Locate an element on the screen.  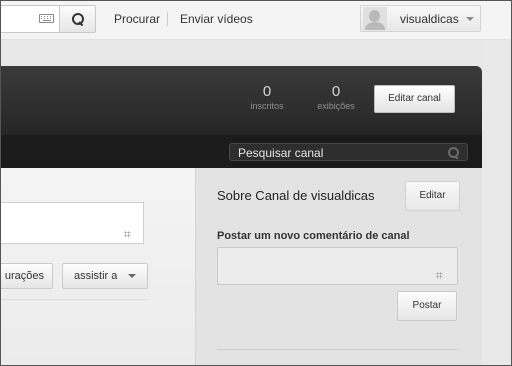
masthead: Procurar Enviar vídeos visualdicas is located at coordinates (256, 20).